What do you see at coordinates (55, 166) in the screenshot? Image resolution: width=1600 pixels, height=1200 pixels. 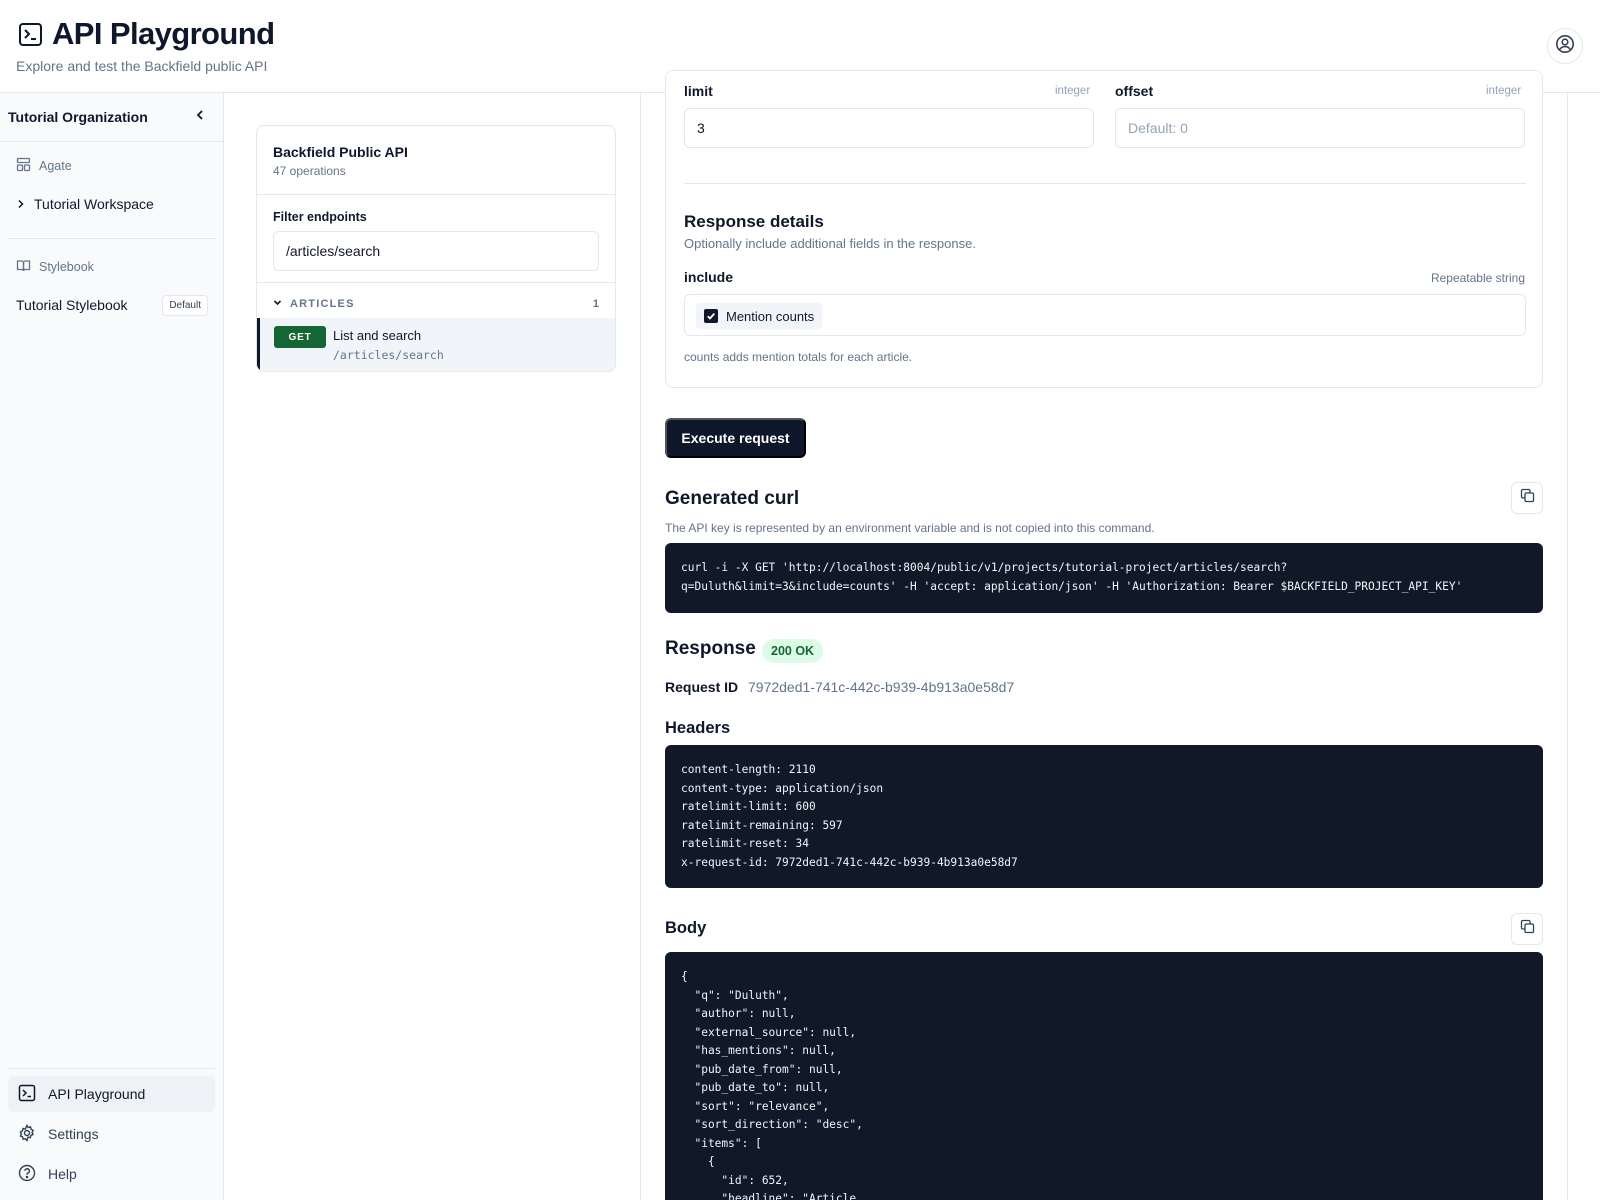 I see `workspace-section-label: Agate` at bounding box center [55, 166].